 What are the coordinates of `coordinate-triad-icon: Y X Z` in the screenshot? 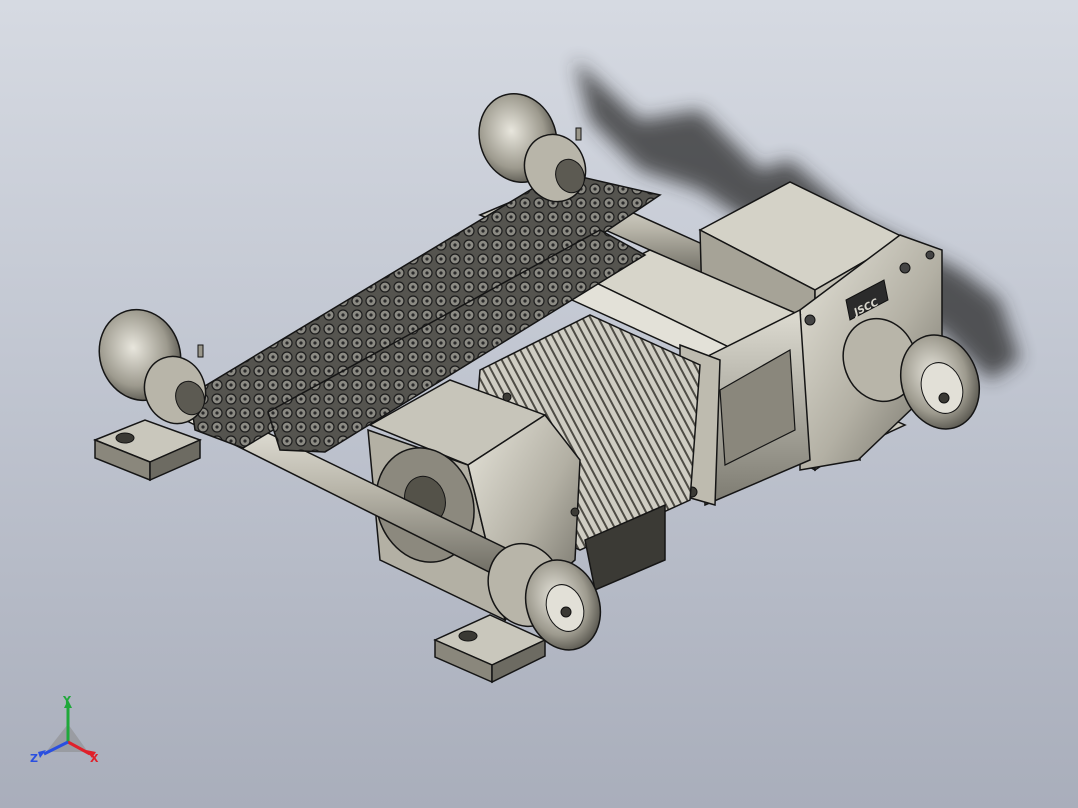 It's located at (64, 729).